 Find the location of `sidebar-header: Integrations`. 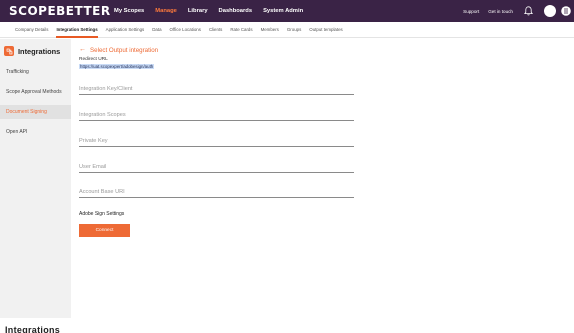

sidebar-header: Integrations is located at coordinates (32, 51).